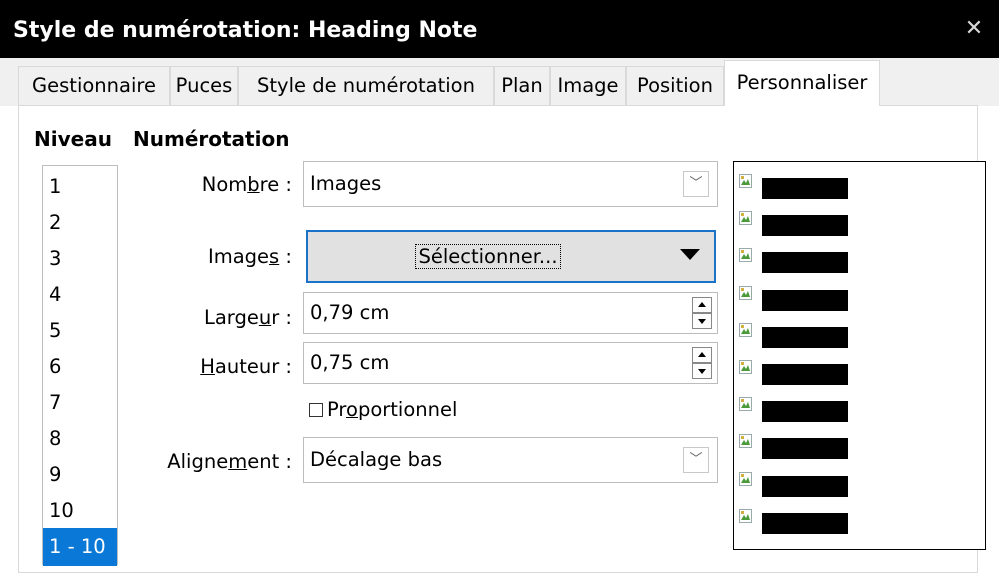 This screenshot has height=578, width=999. What do you see at coordinates (73, 139) in the screenshot?
I see `level-header: Niveau` at bounding box center [73, 139].